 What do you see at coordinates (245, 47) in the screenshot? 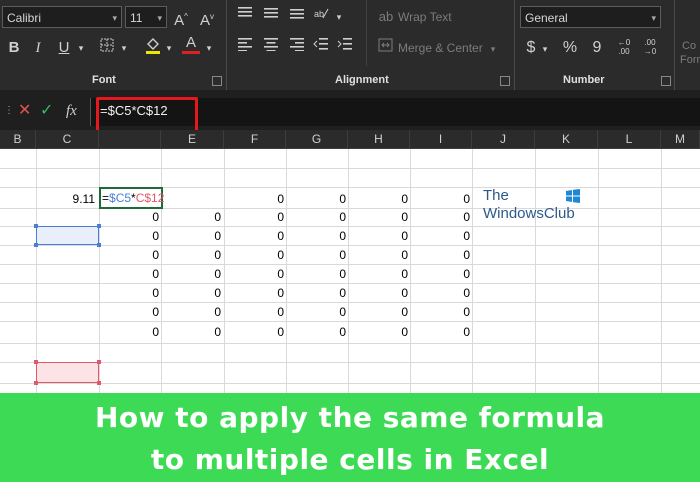
I see `align-left-icon` at bounding box center [245, 47].